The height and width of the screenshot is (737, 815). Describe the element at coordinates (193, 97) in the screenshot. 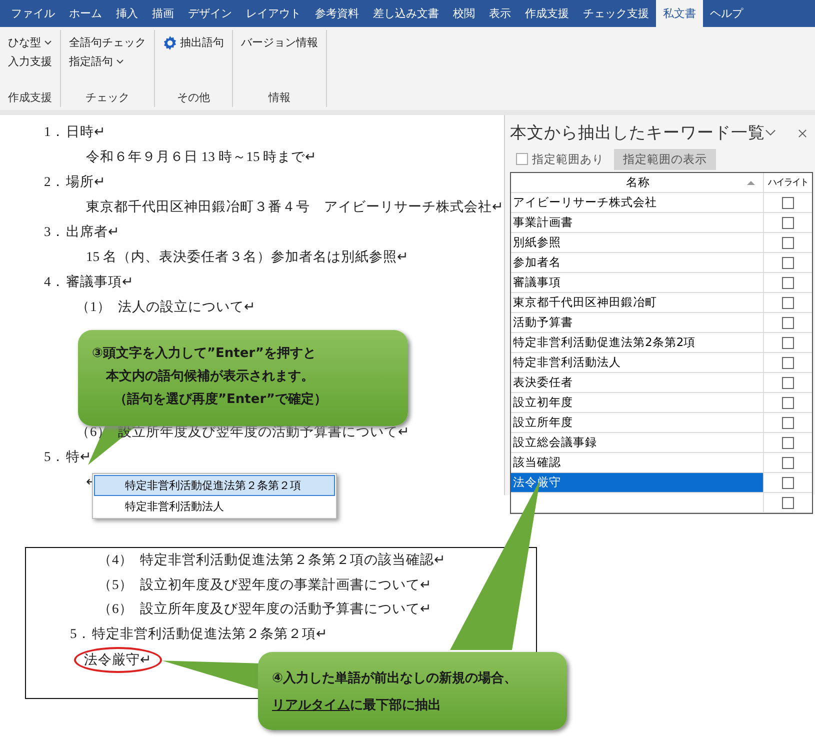

I see `group-label: その他` at that location.